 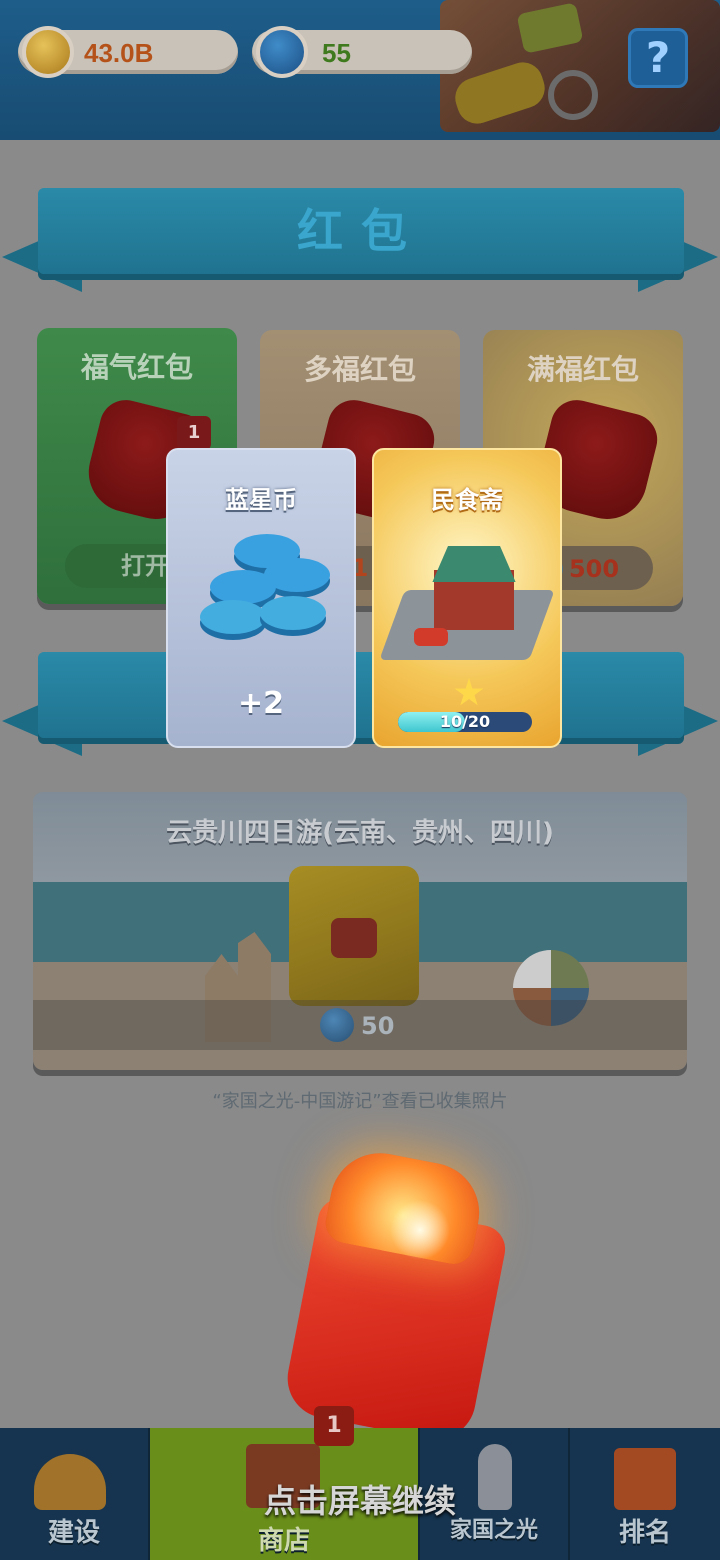 I want to click on reward-amount: +2, so click(x=260, y=703).